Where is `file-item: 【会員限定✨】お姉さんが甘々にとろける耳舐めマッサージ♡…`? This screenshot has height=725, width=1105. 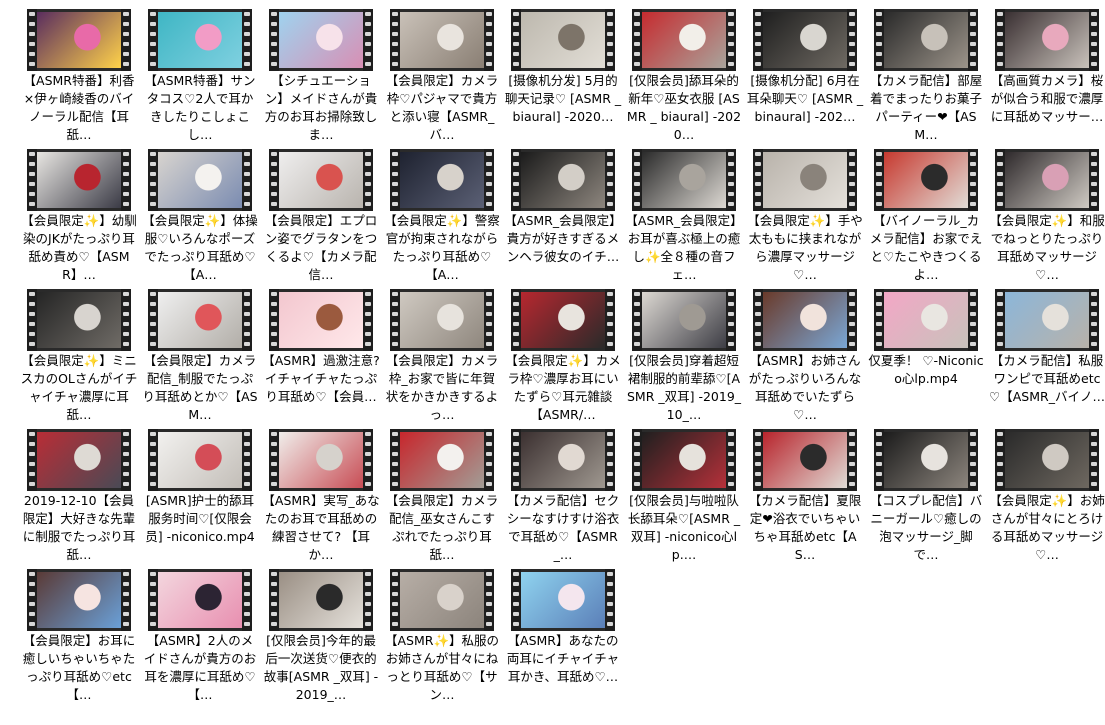
file-item: 【会員限定✨】お姉さんが甘々にとろける耳舐めマッサージ♡… is located at coordinates (1046, 498).